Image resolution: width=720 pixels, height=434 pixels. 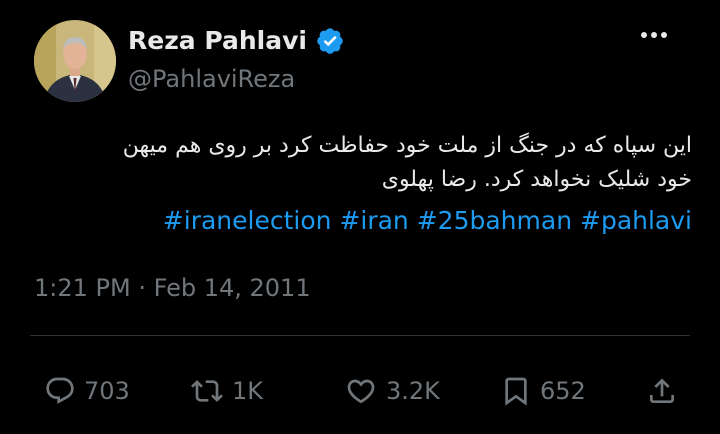 What do you see at coordinates (211, 79) in the screenshot?
I see `author-handle: @PahlaviReza` at bounding box center [211, 79].